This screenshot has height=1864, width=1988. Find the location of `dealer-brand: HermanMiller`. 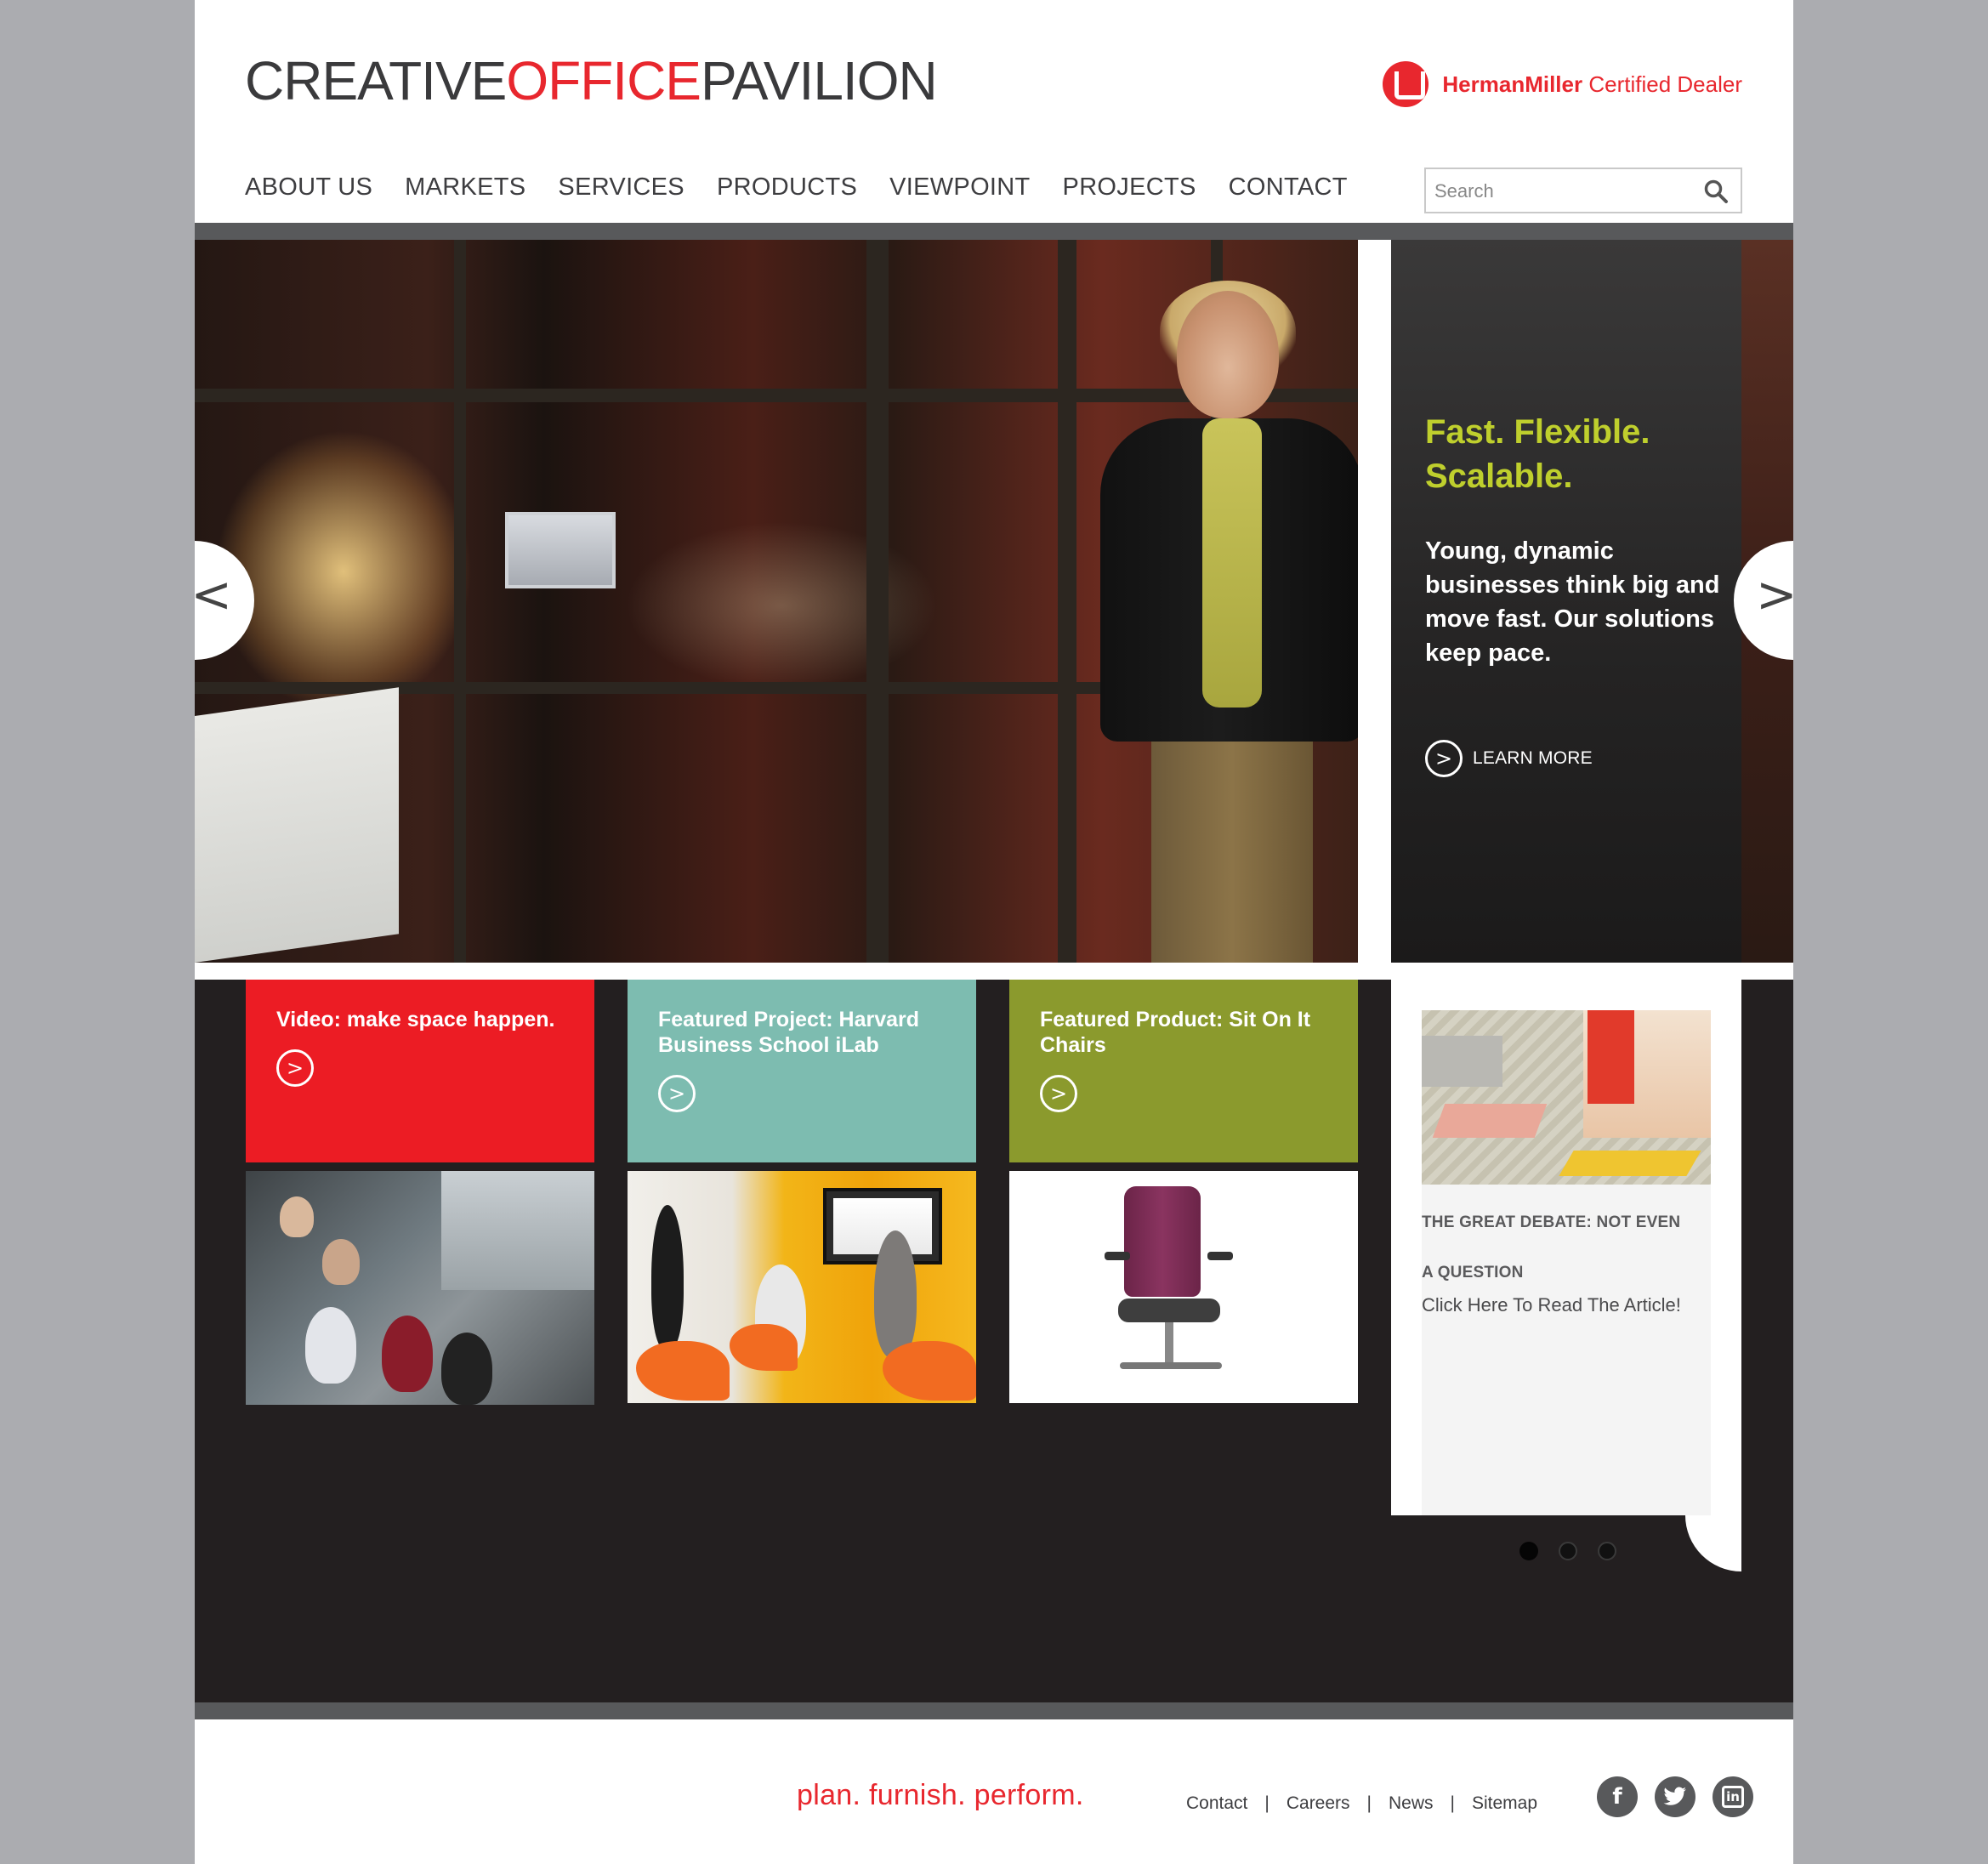

dealer-brand: HermanMiller is located at coordinates (1512, 84).